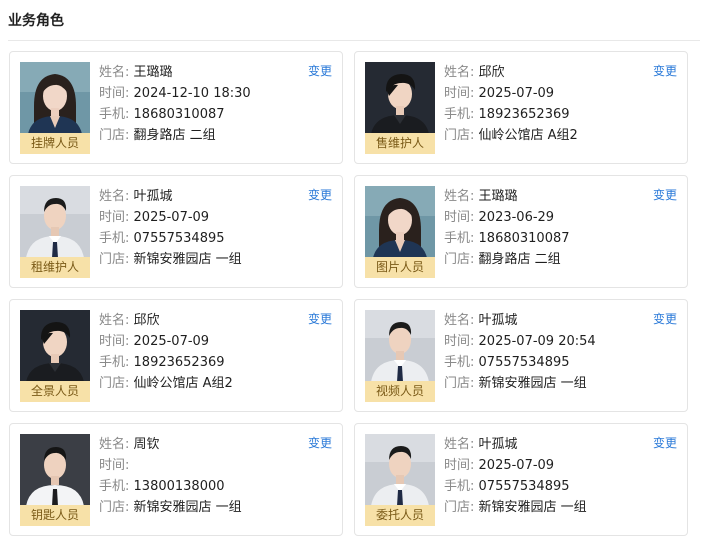 This screenshot has height=556, width=709. I want to click on avatar-block: 售维护人, so click(400, 108).